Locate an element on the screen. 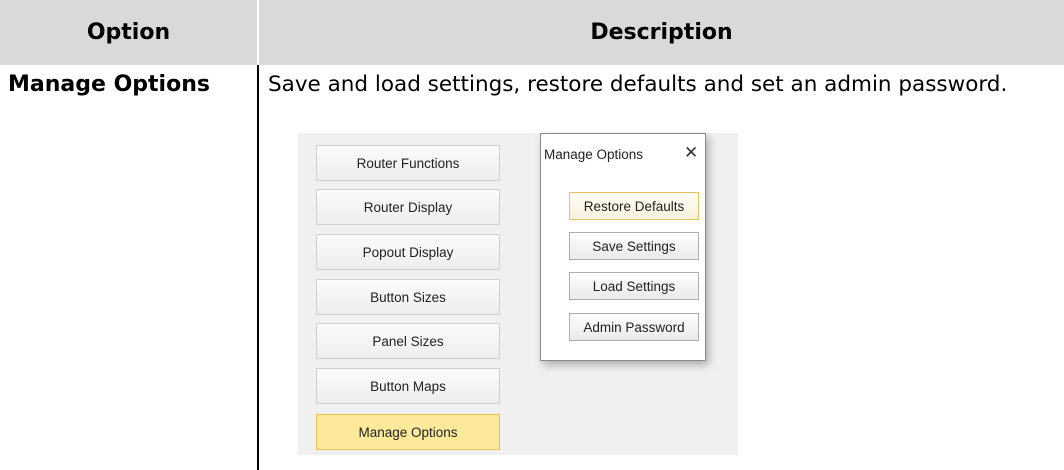 This screenshot has height=470, width=1064. menu-button-button-maps: Button Maps is located at coordinates (408, 386).